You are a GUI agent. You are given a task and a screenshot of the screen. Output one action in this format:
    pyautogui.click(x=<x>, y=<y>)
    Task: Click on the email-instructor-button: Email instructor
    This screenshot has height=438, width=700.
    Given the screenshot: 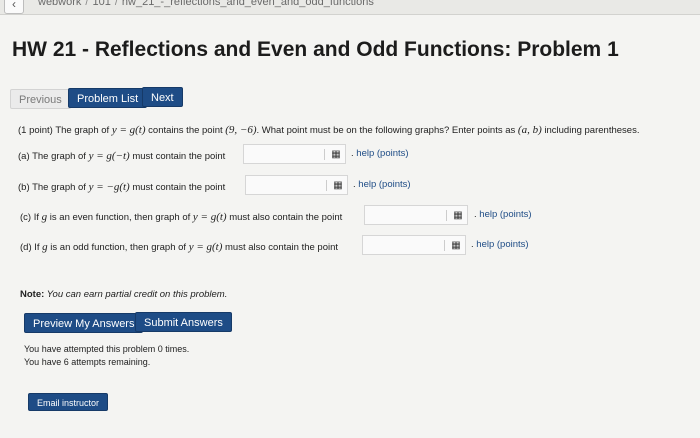 What is the action you would take?
    pyautogui.click(x=68, y=402)
    